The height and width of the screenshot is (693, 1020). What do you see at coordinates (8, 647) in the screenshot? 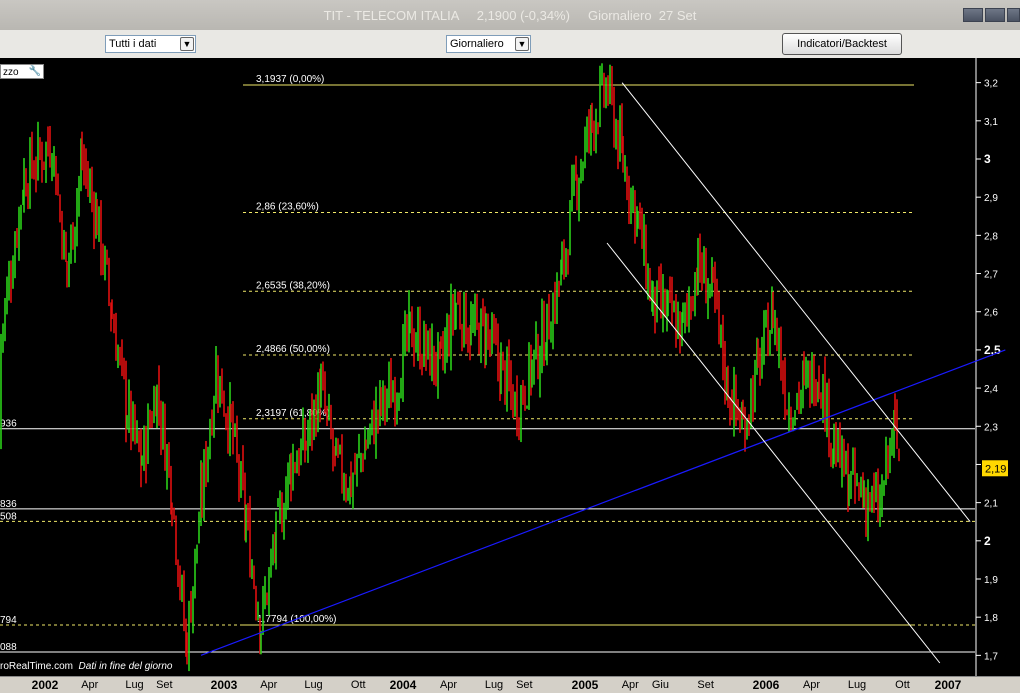
I see `horizontal-level-label: 088` at bounding box center [8, 647].